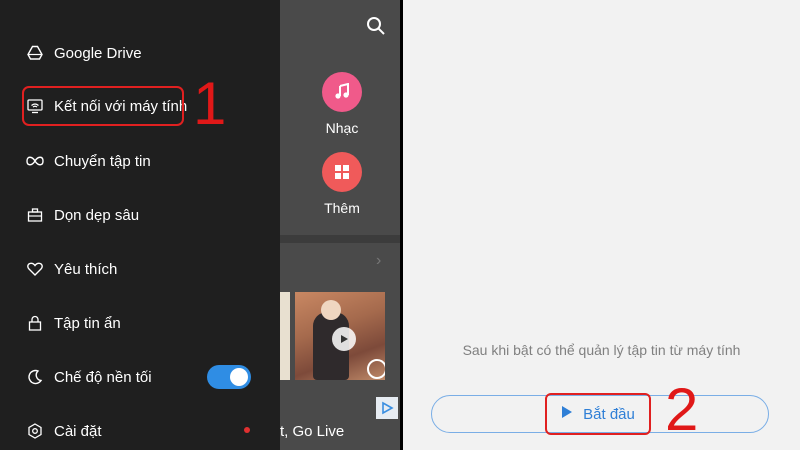  Describe the element at coordinates (35, 215) in the screenshot. I see `briefcase-clean-icon` at that location.